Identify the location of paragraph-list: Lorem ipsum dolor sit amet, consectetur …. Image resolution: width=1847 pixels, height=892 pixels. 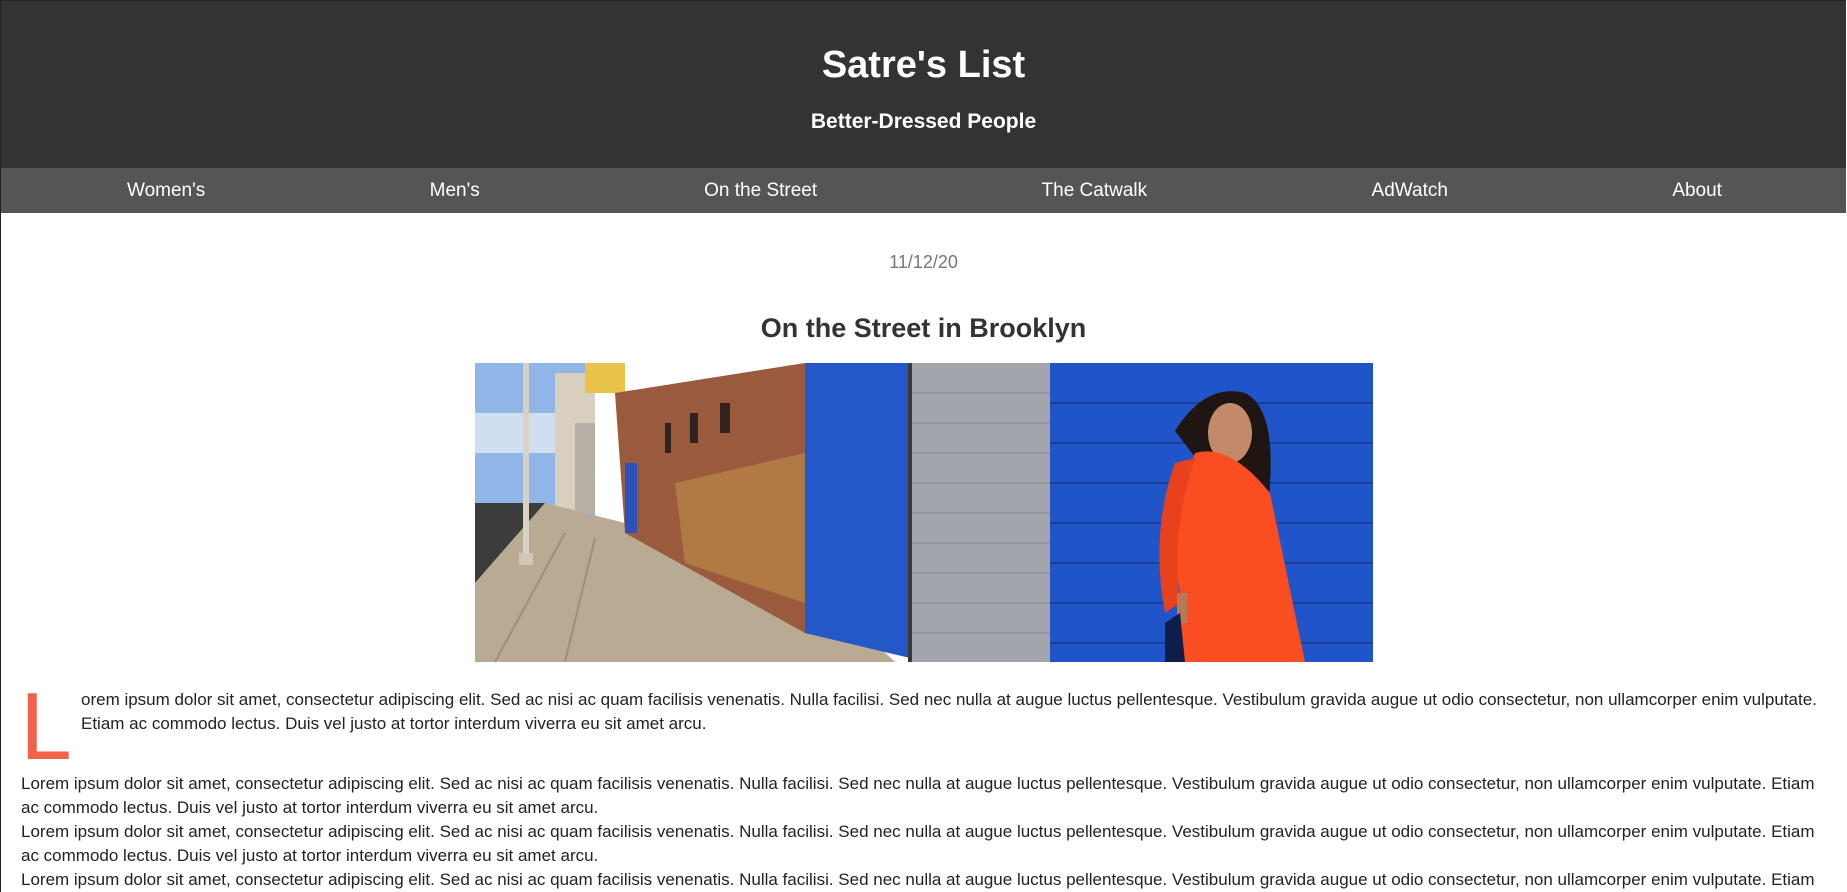
(924, 832).